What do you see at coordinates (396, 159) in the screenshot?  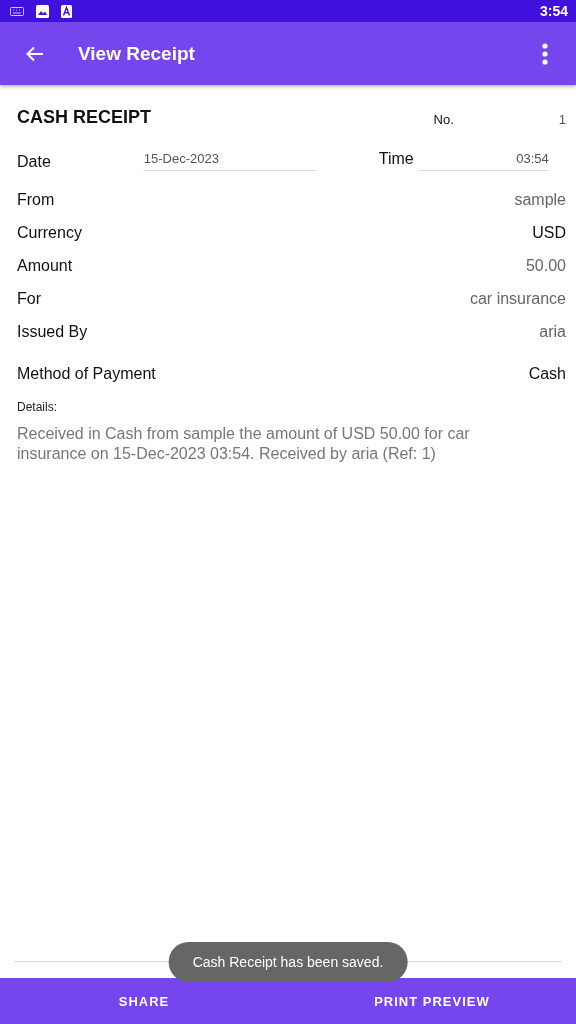 I see `time-label: Time` at bounding box center [396, 159].